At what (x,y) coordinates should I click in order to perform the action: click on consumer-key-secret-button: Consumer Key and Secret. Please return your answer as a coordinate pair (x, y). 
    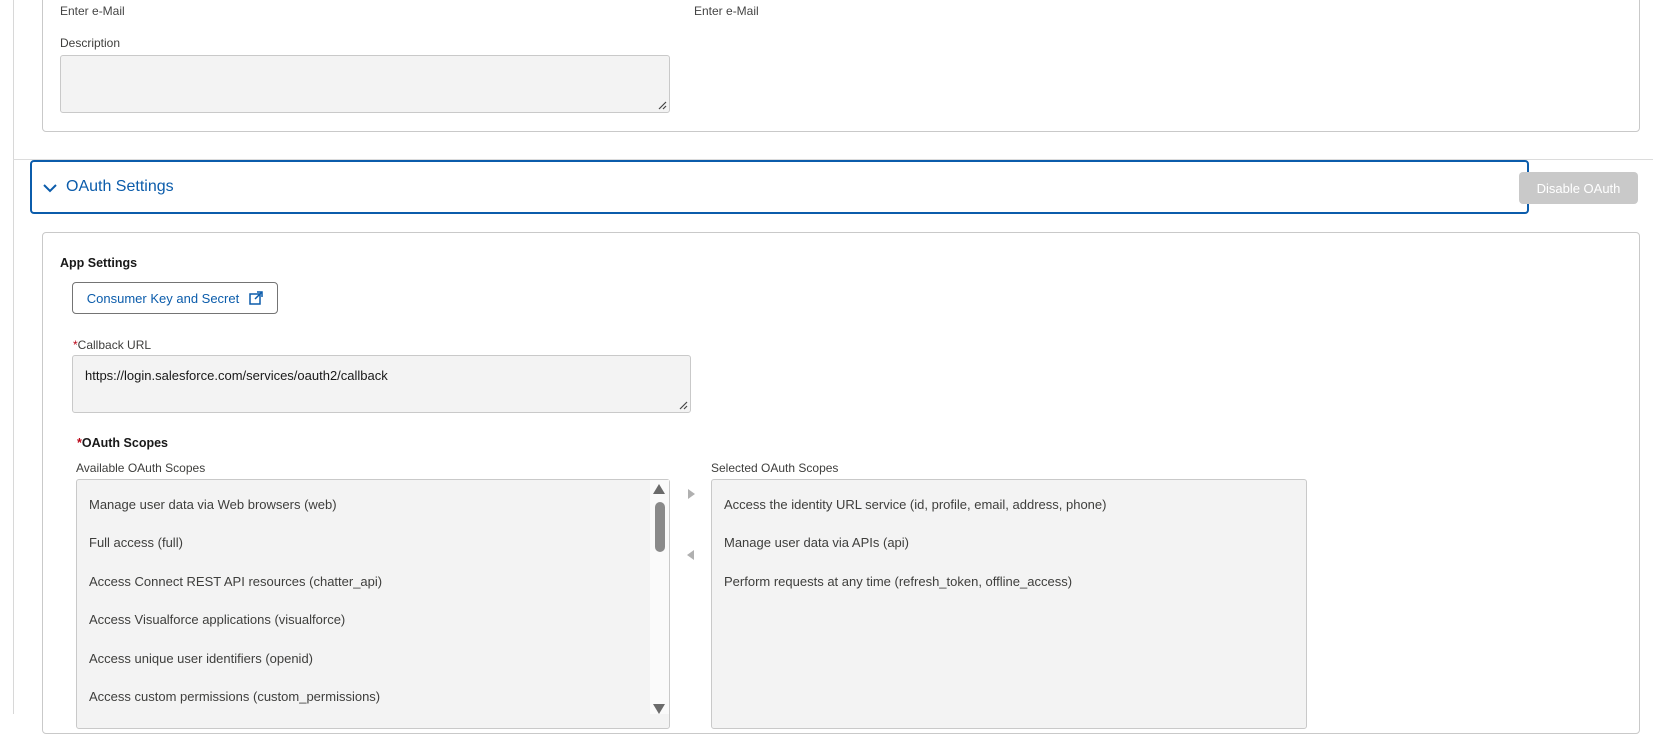
    Looking at the image, I should click on (175, 298).